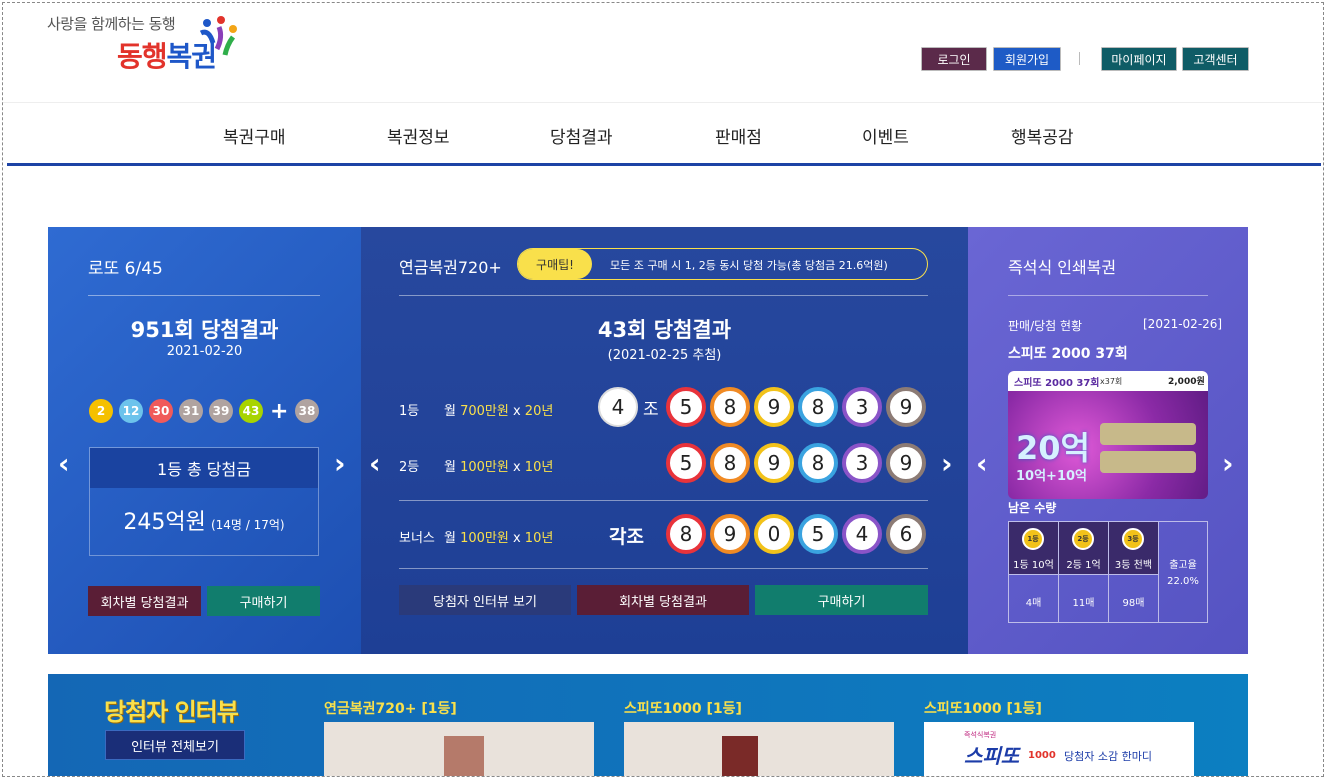  I want to click on interview-item-2-title: 스피또1000 [1등], so click(683, 708).